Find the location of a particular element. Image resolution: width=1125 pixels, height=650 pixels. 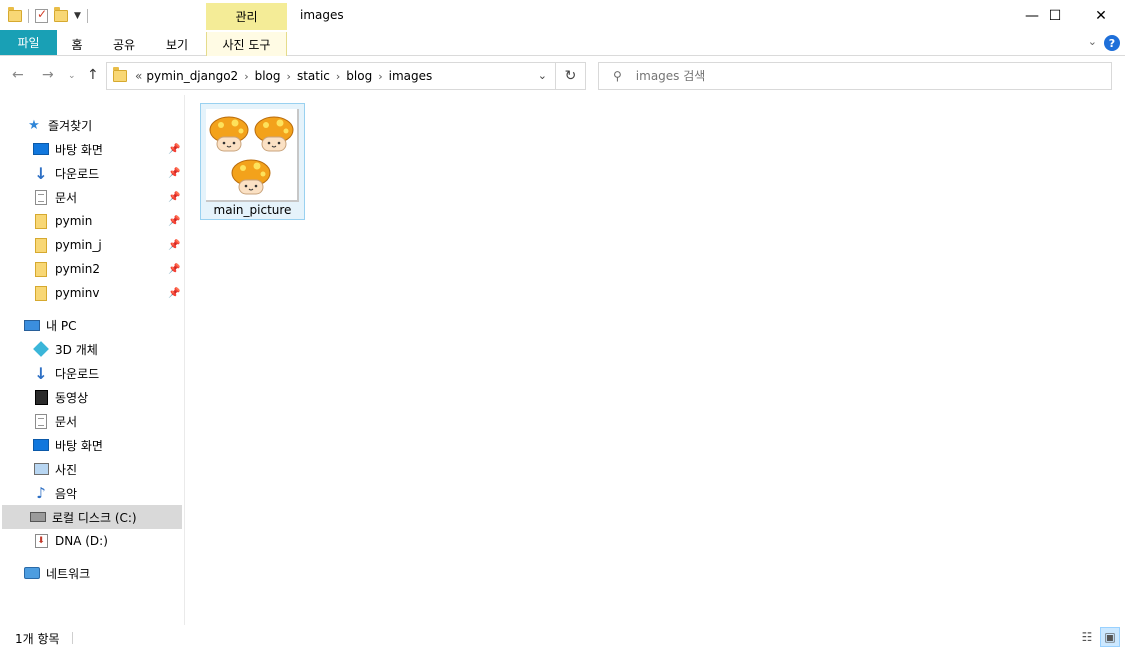

recent-locations-icon: ⌄ is located at coordinates (72, 76).